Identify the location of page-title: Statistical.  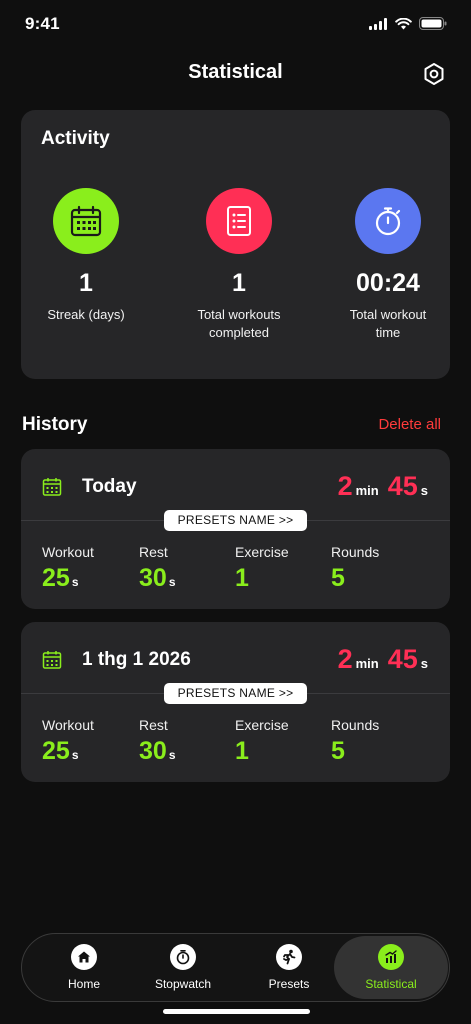
(235, 72).